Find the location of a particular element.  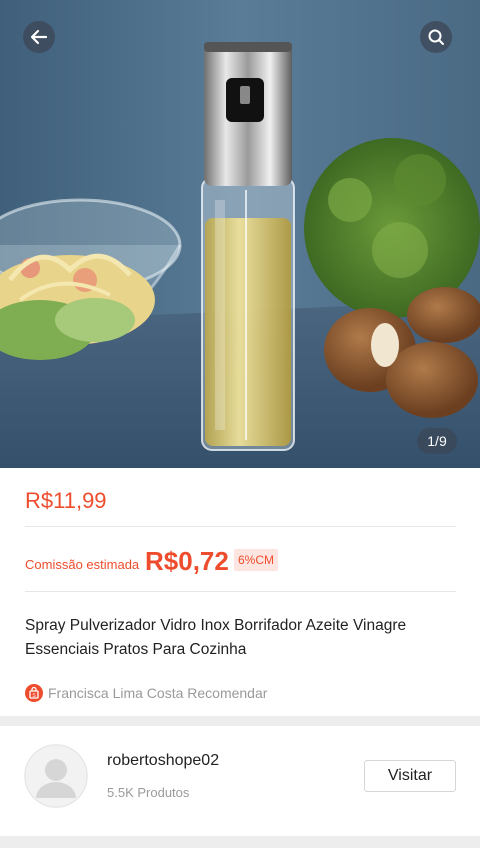

shop-avatar is located at coordinates (56, 776).